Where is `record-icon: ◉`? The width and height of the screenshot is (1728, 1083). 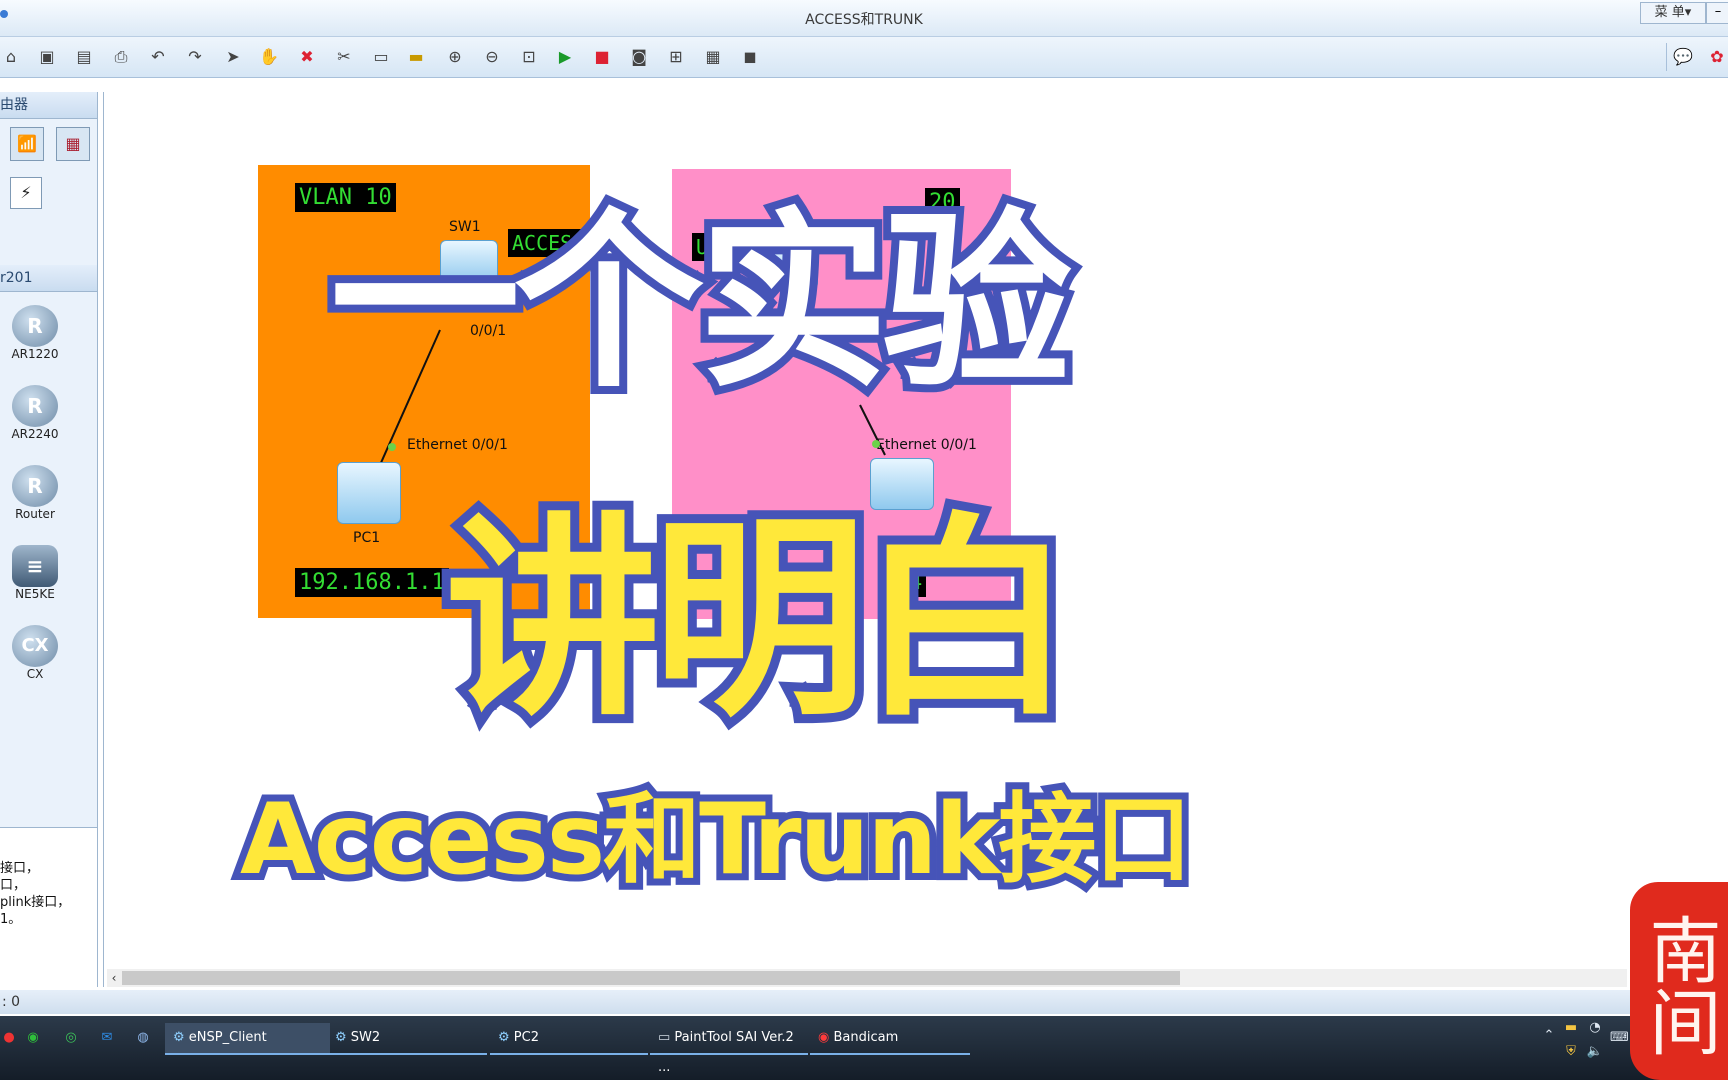
record-icon: ◉ is located at coordinates (826, 1037).